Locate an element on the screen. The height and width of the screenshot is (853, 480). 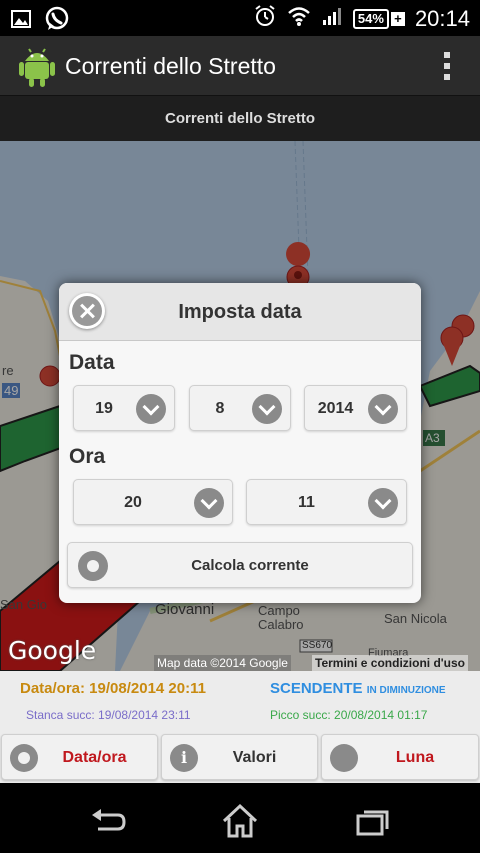
alarm-icon is located at coordinates (265, 18).